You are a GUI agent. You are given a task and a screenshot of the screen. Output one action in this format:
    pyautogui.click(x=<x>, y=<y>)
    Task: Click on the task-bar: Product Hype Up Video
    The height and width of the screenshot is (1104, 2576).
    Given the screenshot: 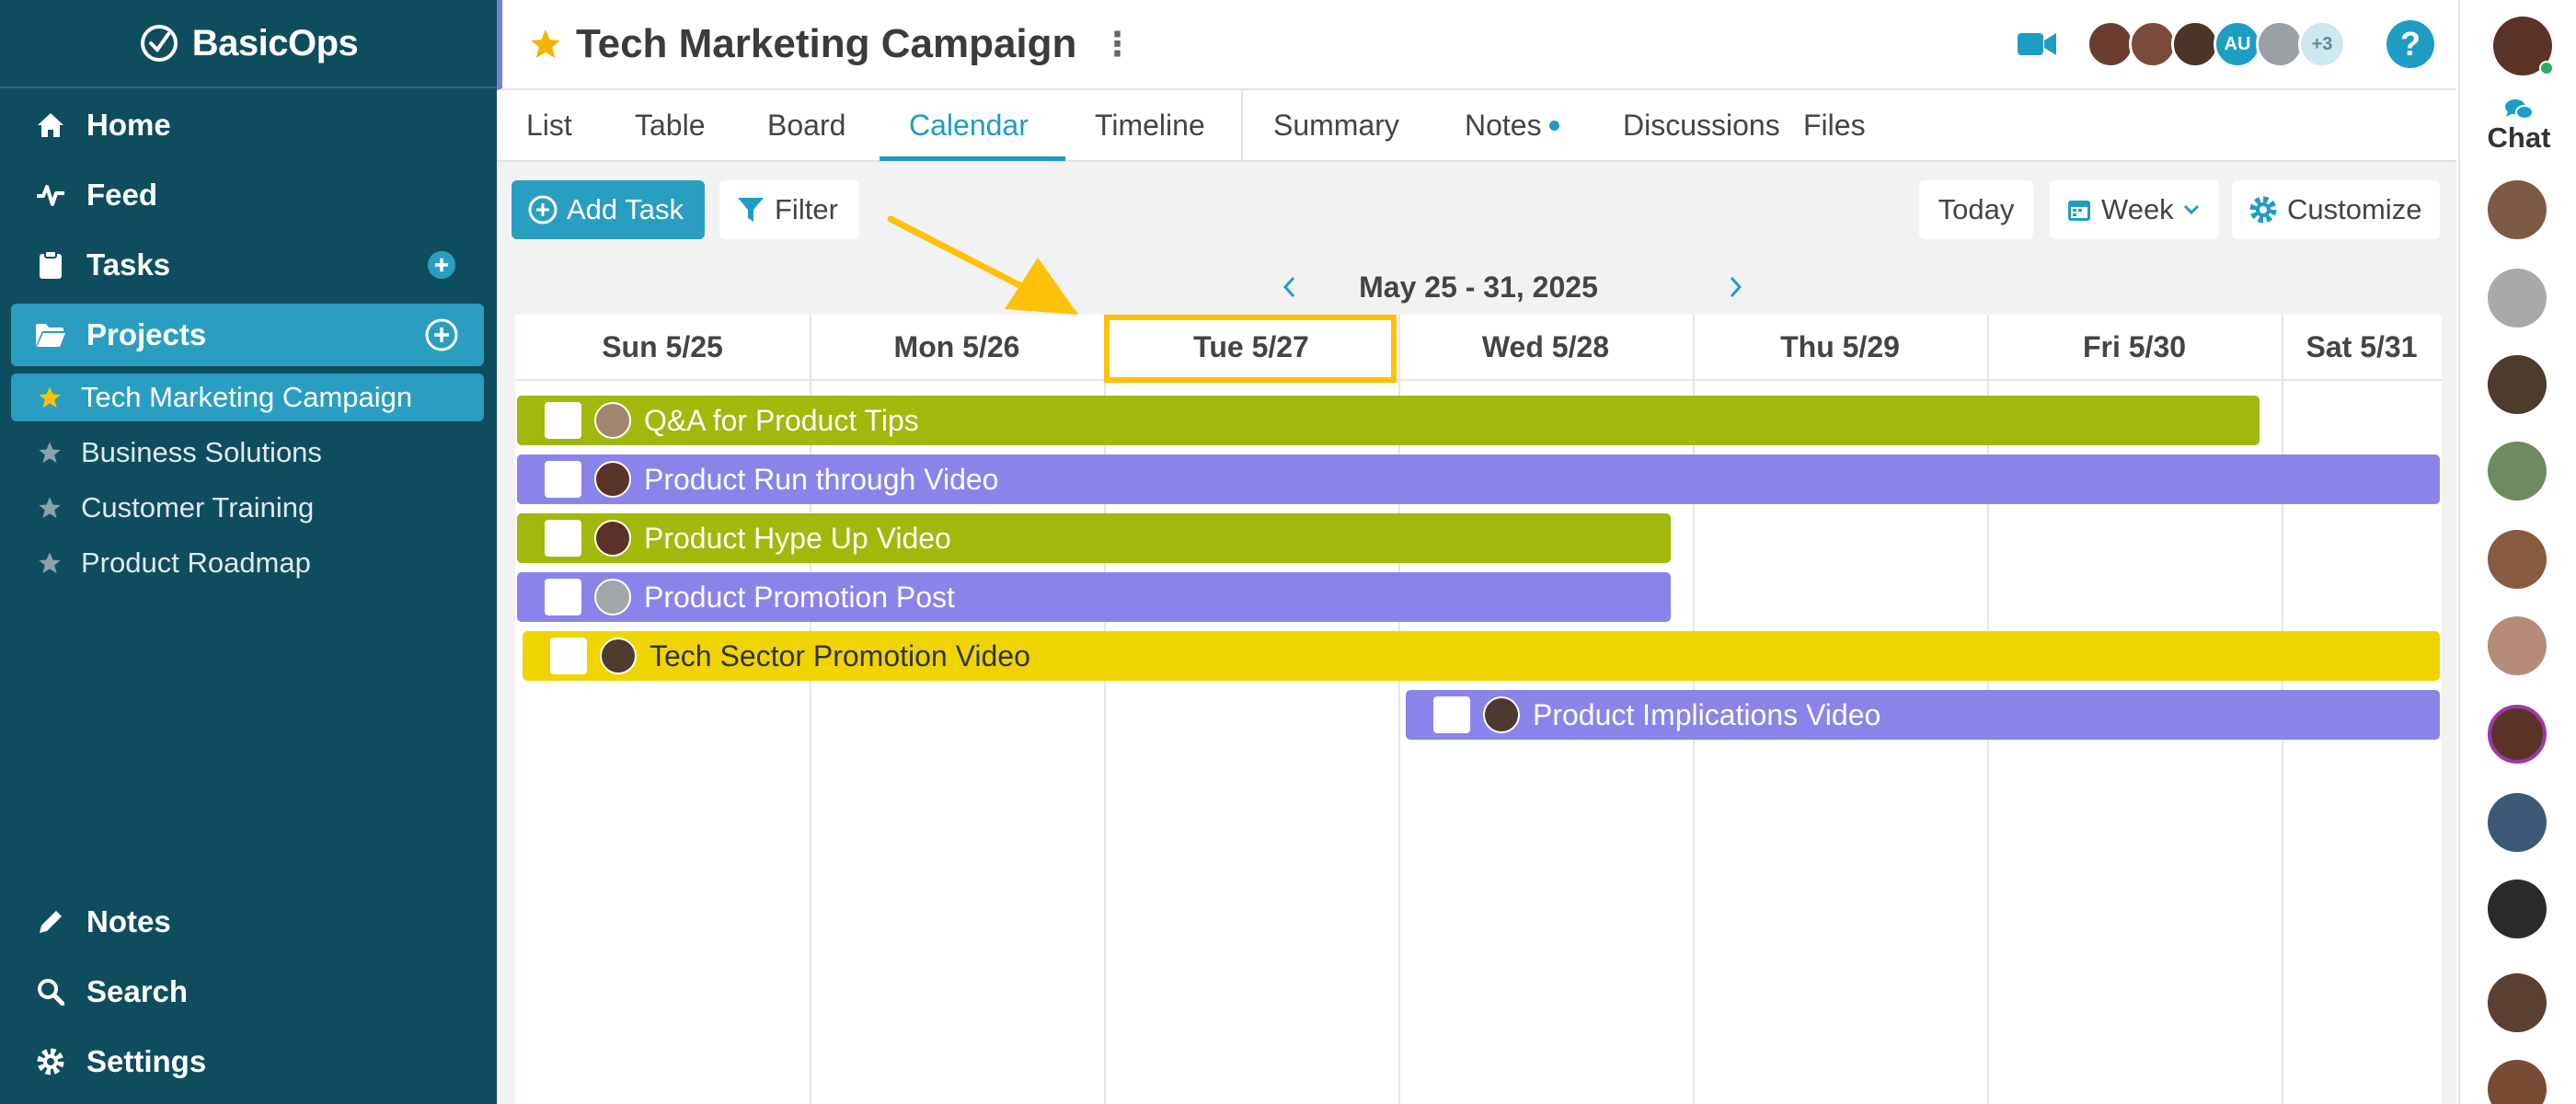 What is the action you would take?
    pyautogui.click(x=1094, y=538)
    